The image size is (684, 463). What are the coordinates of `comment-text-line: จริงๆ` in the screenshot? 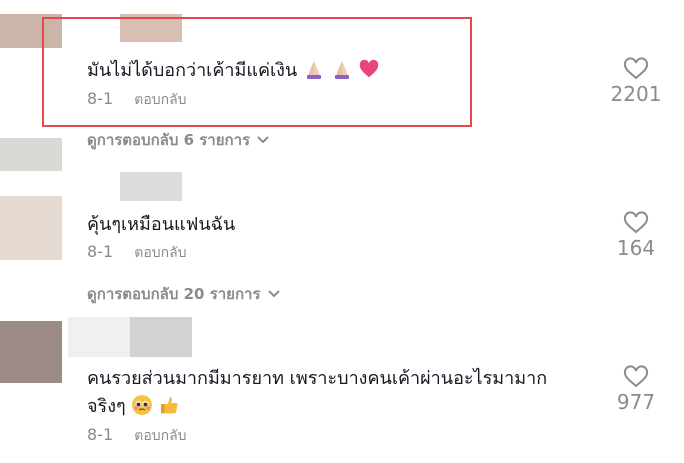 It's located at (134, 406).